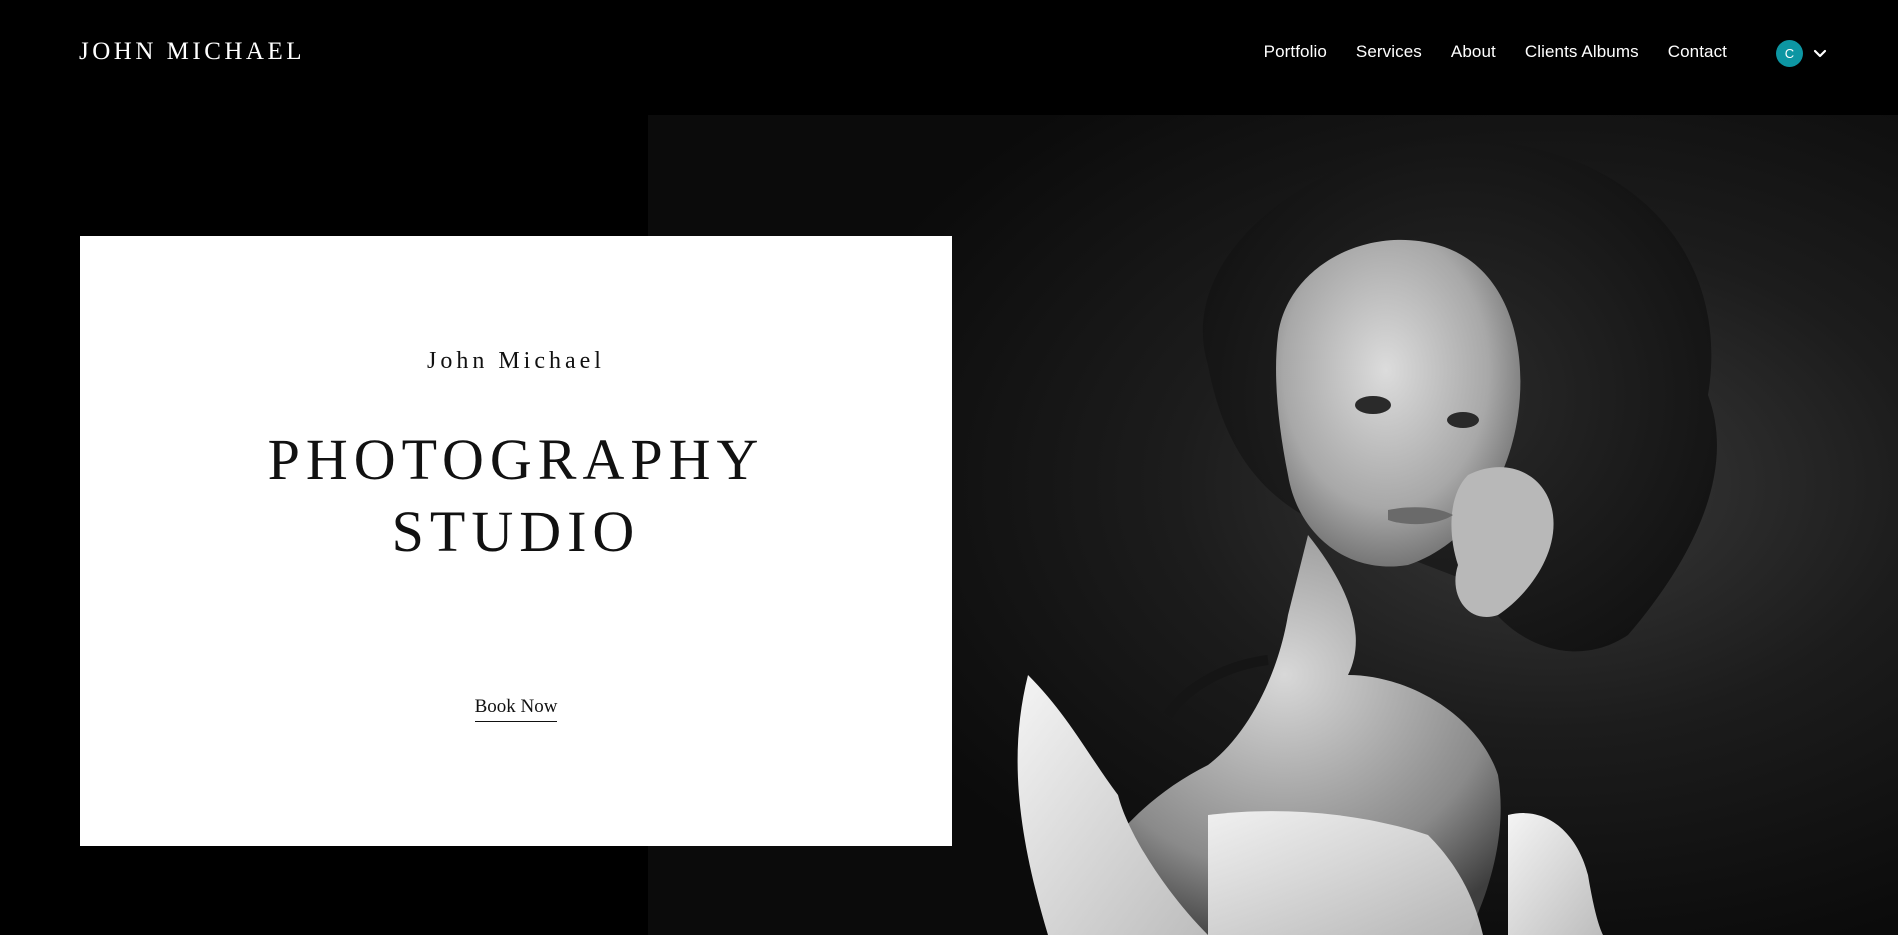  What do you see at coordinates (516, 361) in the screenshot?
I see `hero-subtitle: John Michael` at bounding box center [516, 361].